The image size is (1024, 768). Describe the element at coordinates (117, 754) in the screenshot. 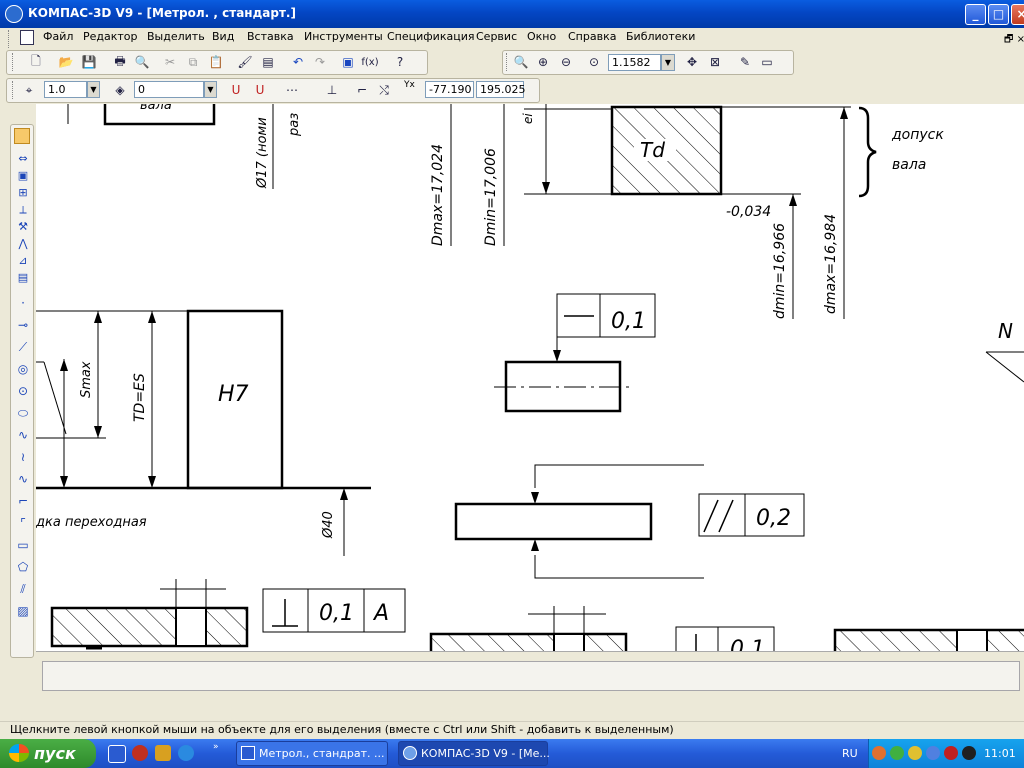

I see `word-quicklaunch-icon` at that location.